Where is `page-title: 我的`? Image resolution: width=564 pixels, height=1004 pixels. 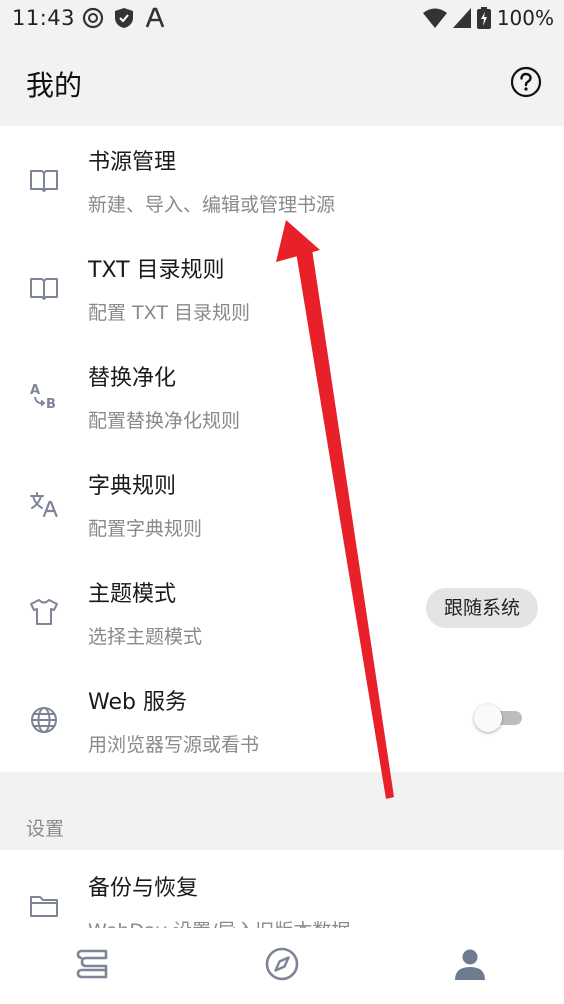
page-title: 我的 is located at coordinates (54, 85).